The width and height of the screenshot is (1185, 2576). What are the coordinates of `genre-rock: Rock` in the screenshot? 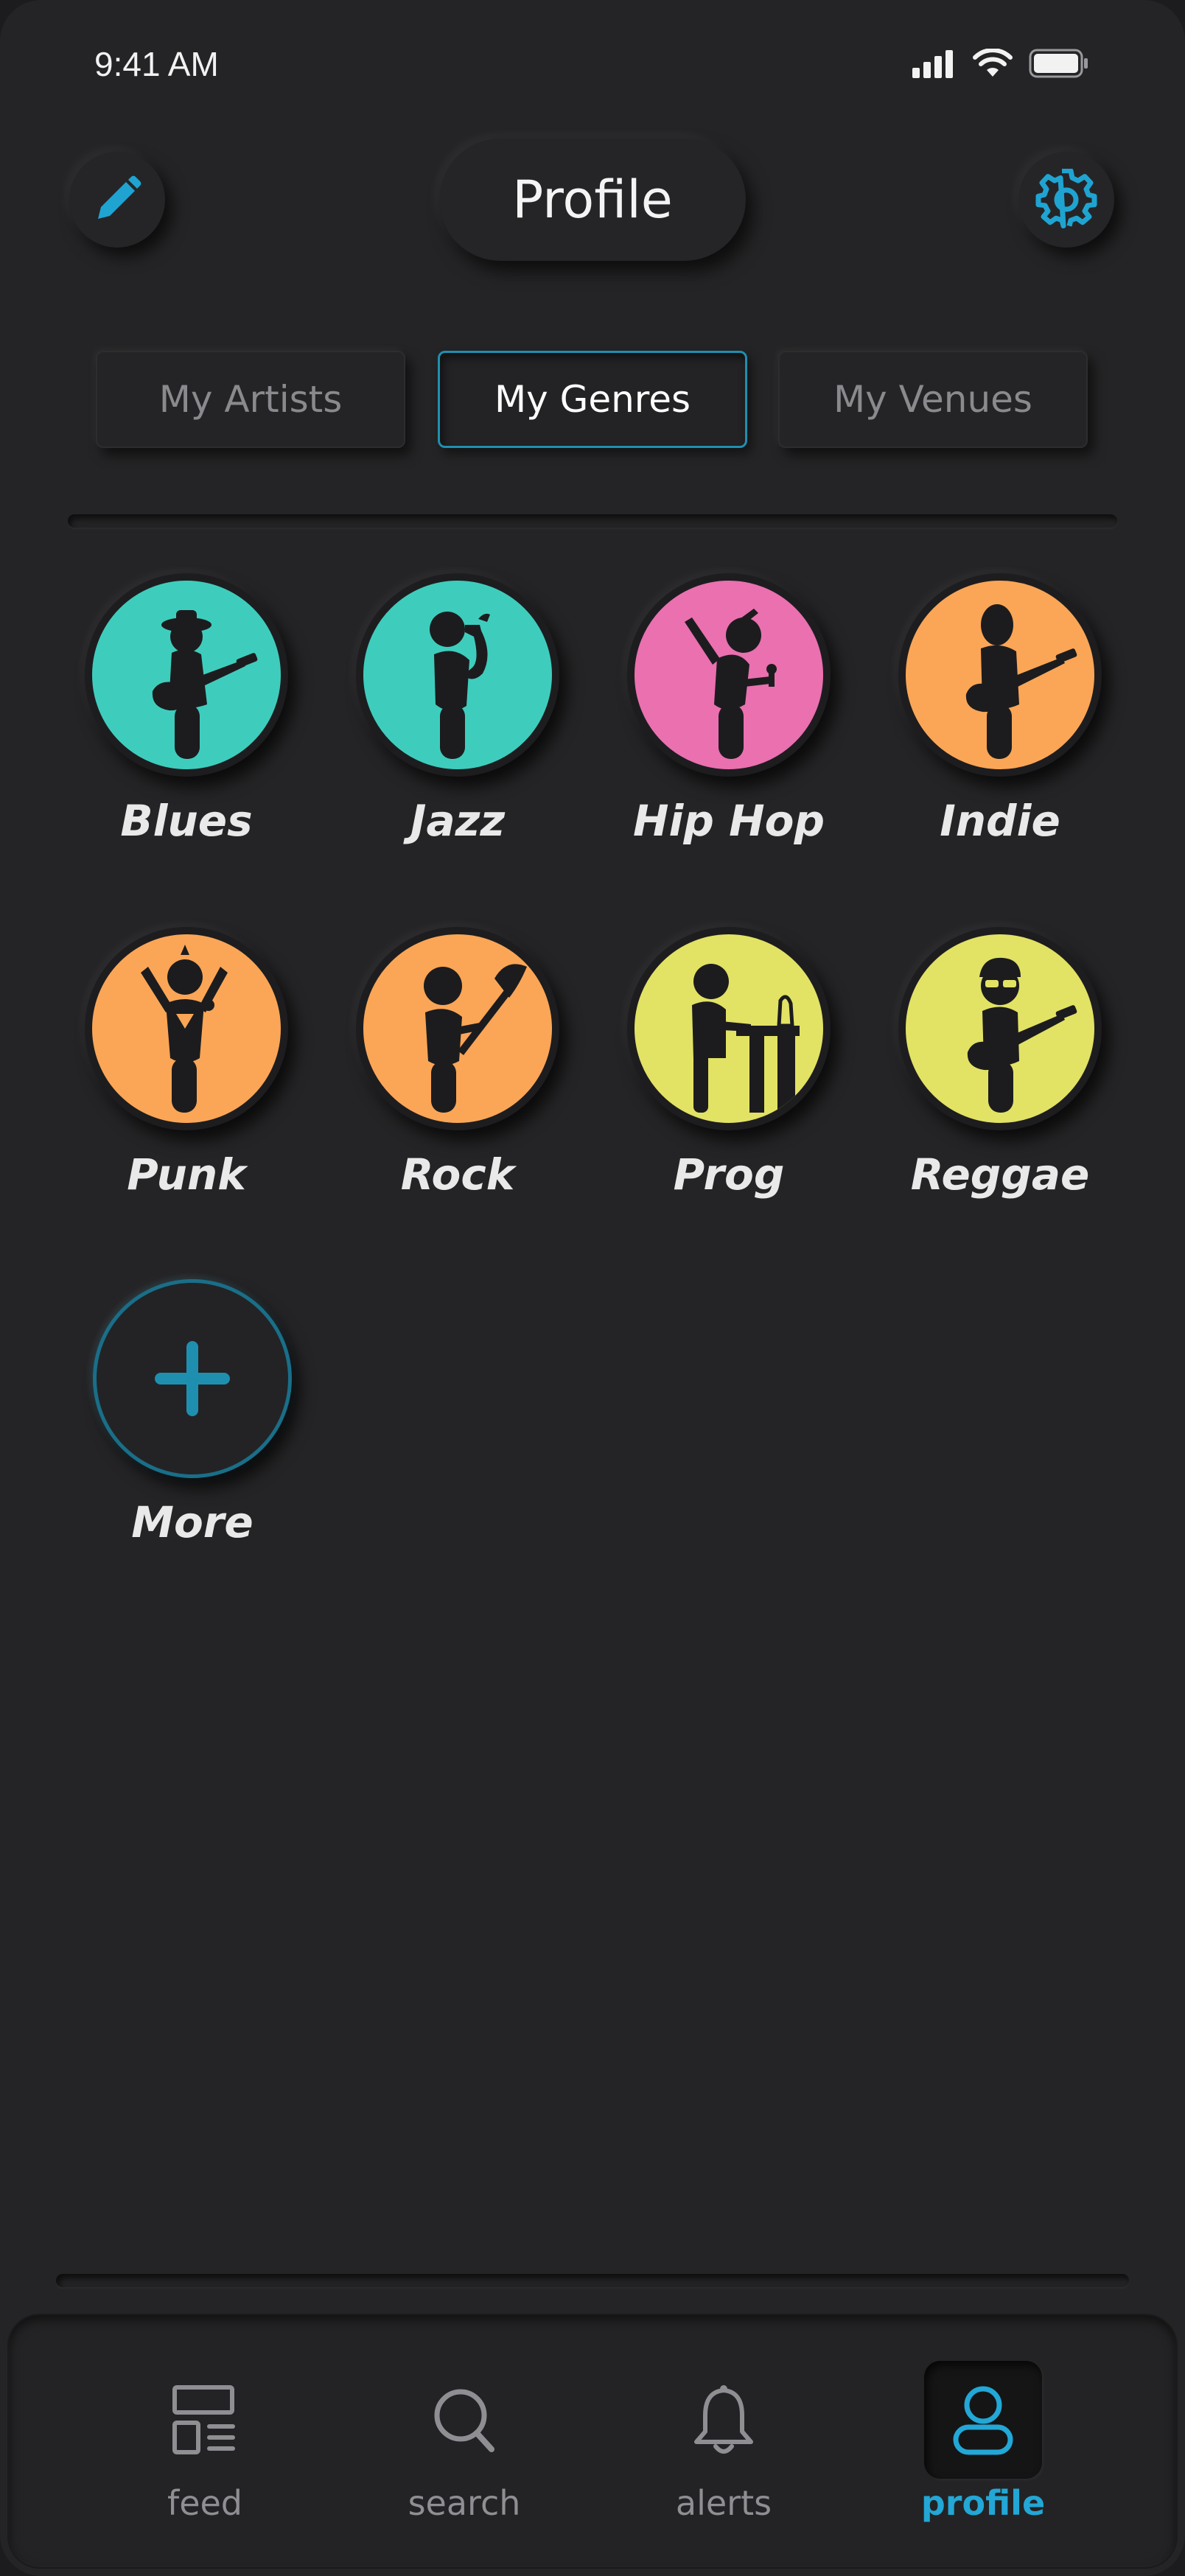 It's located at (457, 1063).